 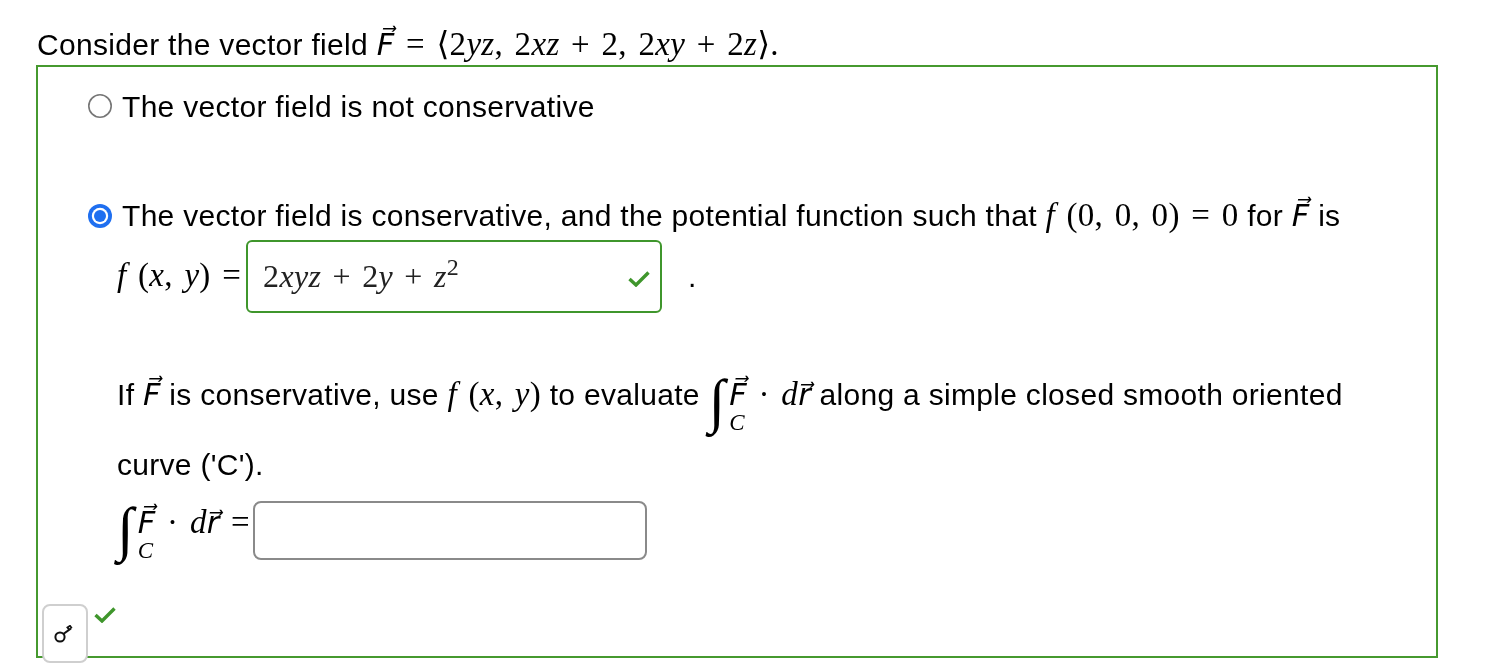 What do you see at coordinates (731, 216) in the screenshot?
I see `option-label: The vector field is conservative, and the potential function such that f (0, 0, 0) = 0 for F⃗ is` at bounding box center [731, 216].